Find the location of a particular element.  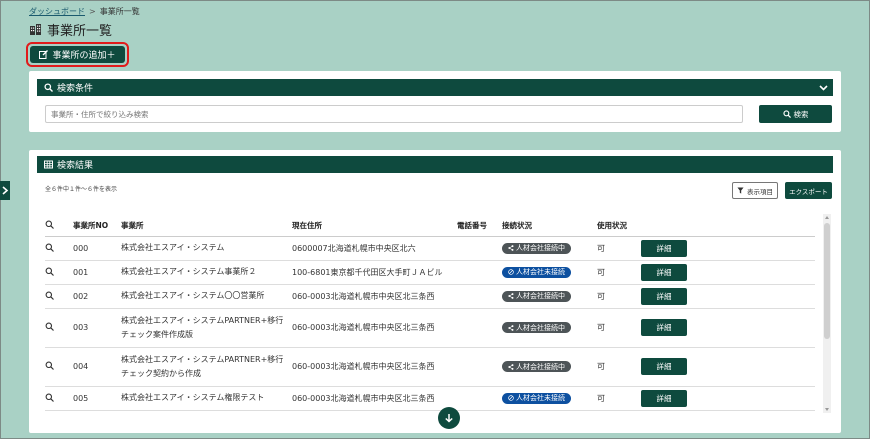

scroll-up-arrow-icon is located at coordinates (827, 217).